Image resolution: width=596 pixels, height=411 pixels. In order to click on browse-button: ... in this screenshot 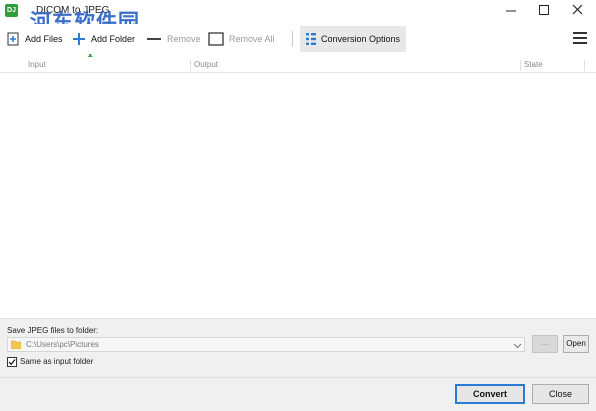, I will do `click(545, 344)`.